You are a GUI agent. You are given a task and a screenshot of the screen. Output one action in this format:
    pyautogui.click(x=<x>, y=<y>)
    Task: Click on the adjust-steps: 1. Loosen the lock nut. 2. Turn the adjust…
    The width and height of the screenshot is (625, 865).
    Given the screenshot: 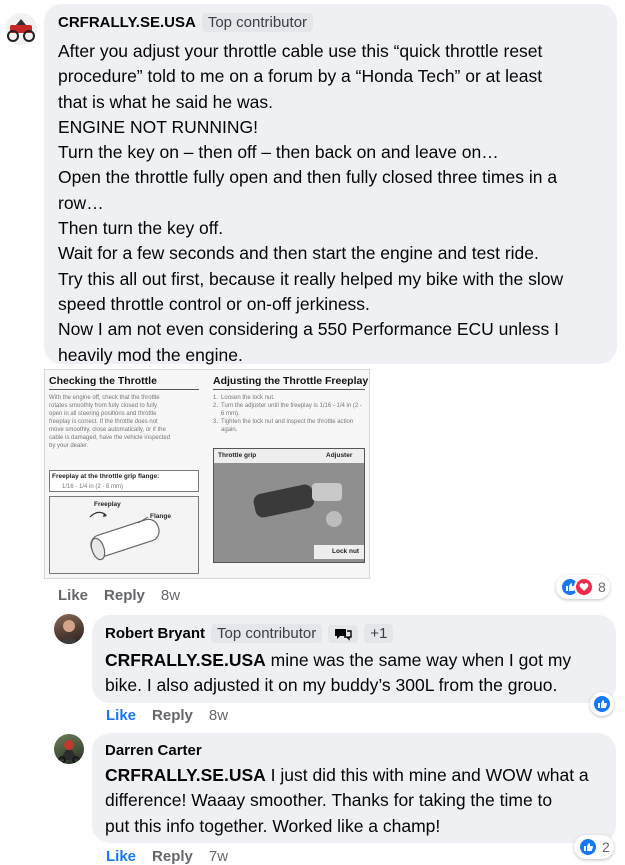 What is the action you would take?
    pyautogui.click(x=287, y=414)
    